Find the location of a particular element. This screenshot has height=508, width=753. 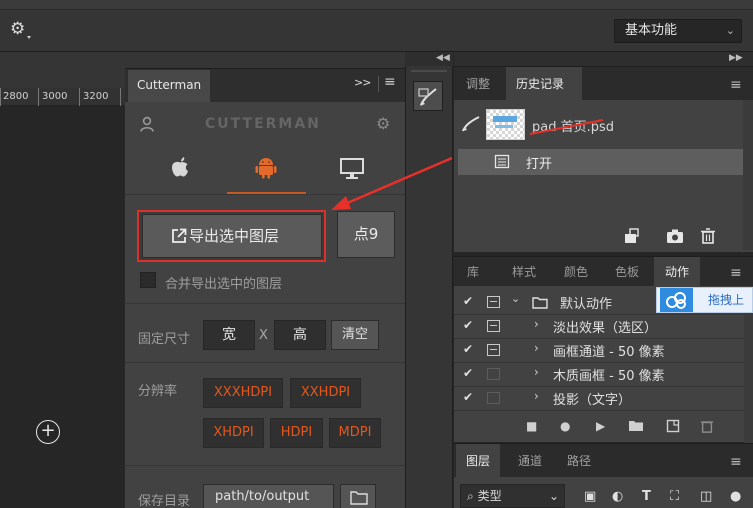

actions-toolbar: ■ ● ▶ is located at coordinates (635, 427).